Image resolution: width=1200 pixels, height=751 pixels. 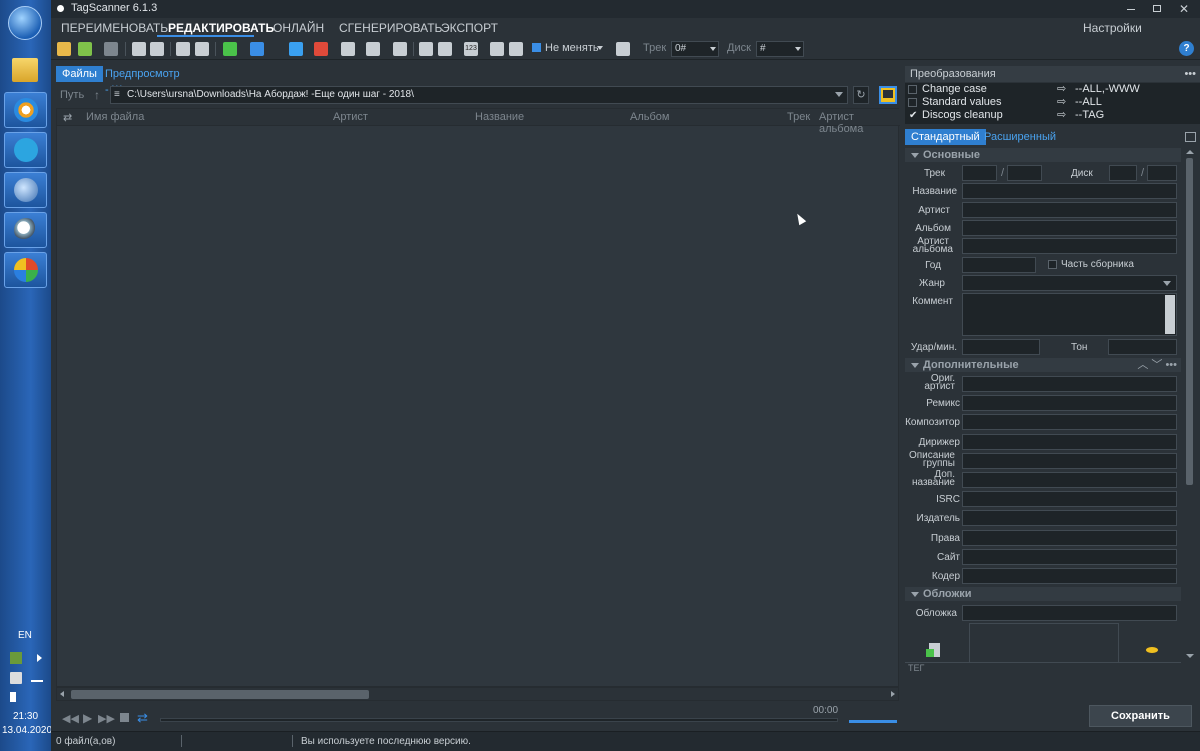 I want to click on bpm-input, so click(x=1001, y=347).